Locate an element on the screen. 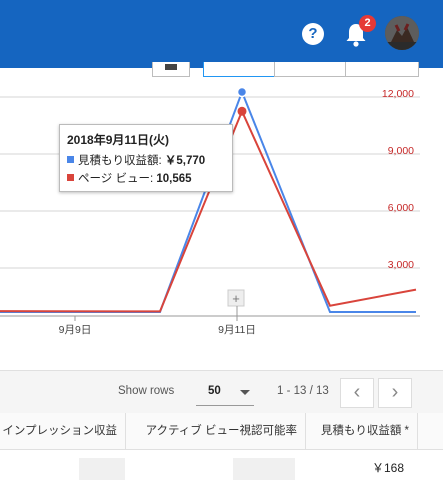 Image resolution: width=443 pixels, height=483 pixels. comment-icon is located at coordinates (171, 67).